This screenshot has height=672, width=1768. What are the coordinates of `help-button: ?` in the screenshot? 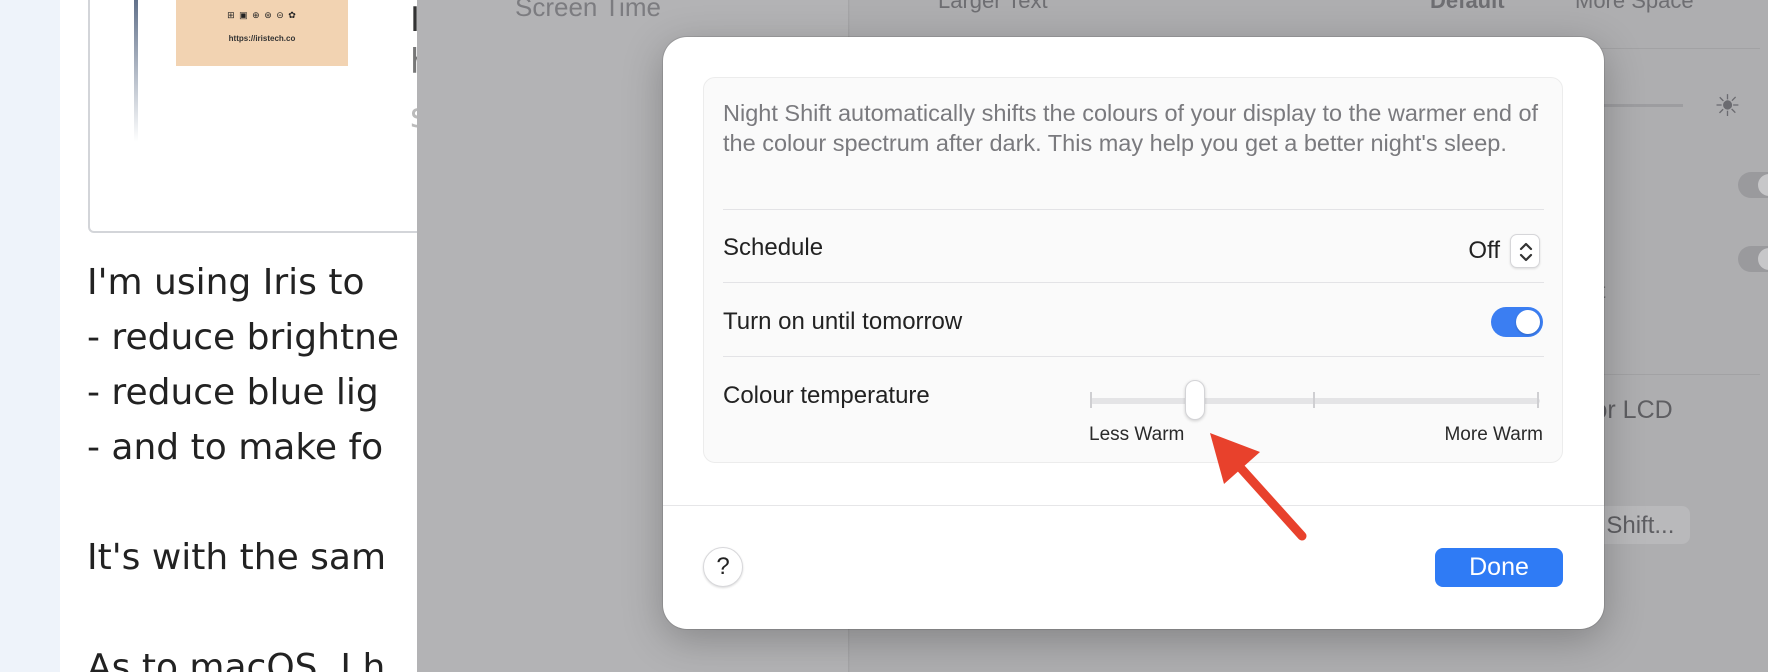 It's located at (723, 567).